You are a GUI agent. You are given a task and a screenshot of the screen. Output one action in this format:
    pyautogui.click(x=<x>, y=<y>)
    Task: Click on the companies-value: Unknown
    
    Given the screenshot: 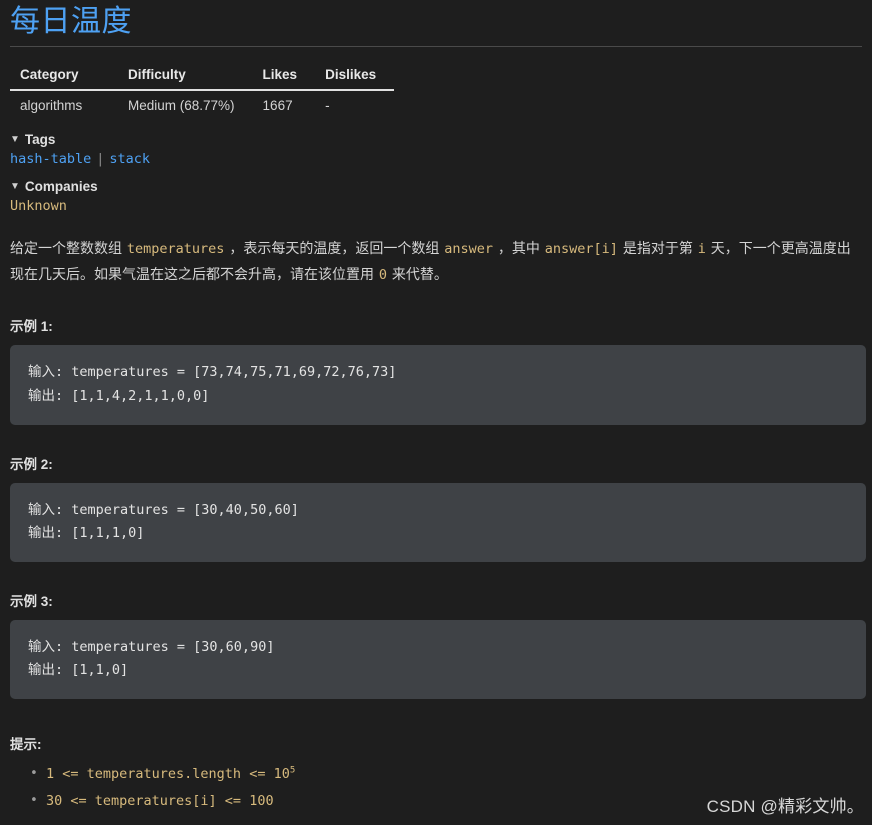 What is the action you would take?
    pyautogui.click(x=38, y=206)
    